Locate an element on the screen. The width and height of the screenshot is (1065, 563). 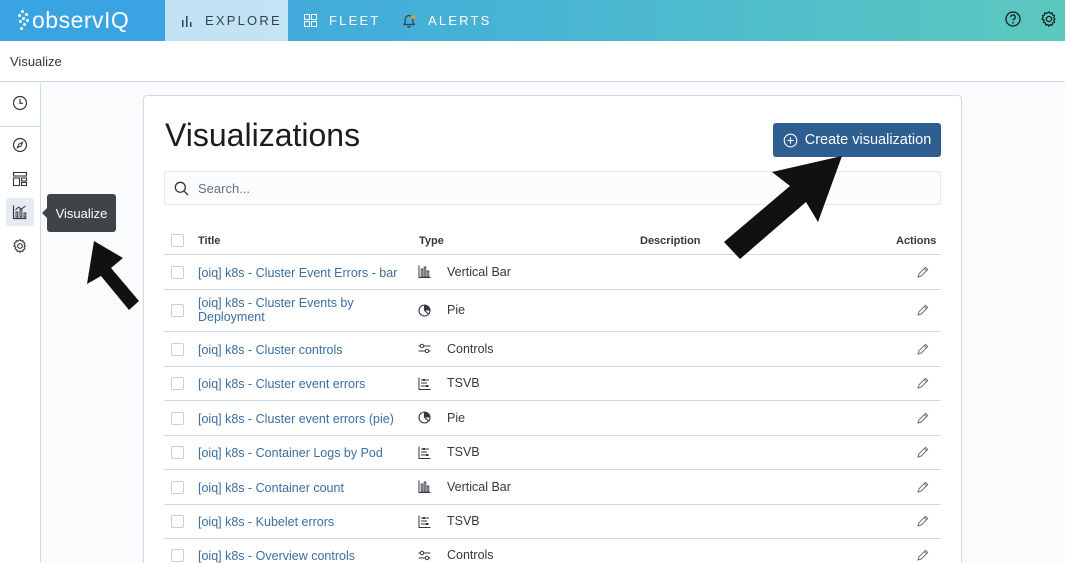
visualization-title-link: [oiq] k8s - Cluster event errors (pie) is located at coordinates (303, 419).